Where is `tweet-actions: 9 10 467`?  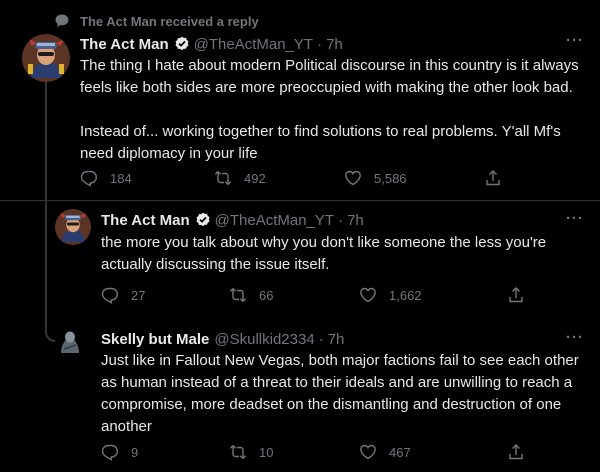 tweet-actions: 9 10 467 is located at coordinates (316, 452).